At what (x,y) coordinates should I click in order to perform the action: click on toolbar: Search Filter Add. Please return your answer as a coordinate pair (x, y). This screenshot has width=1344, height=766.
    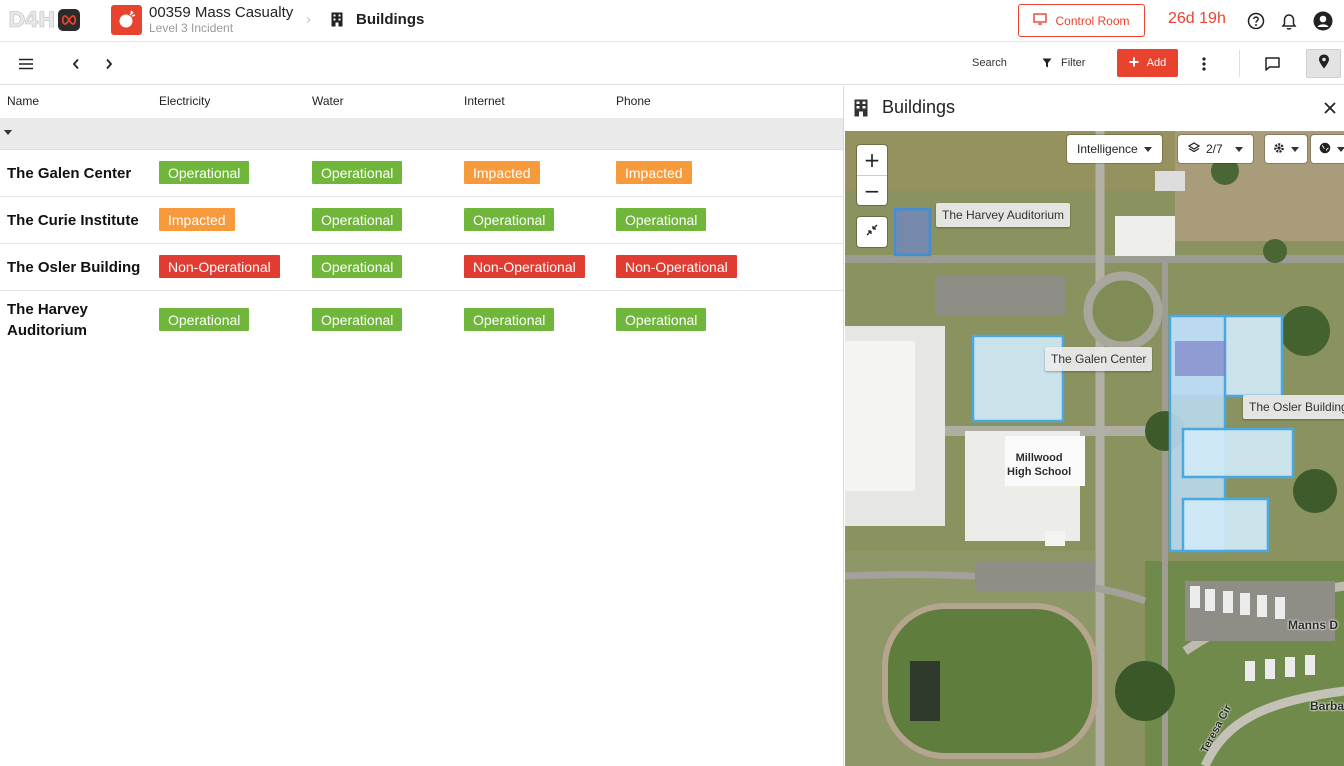
    Looking at the image, I should click on (672, 63).